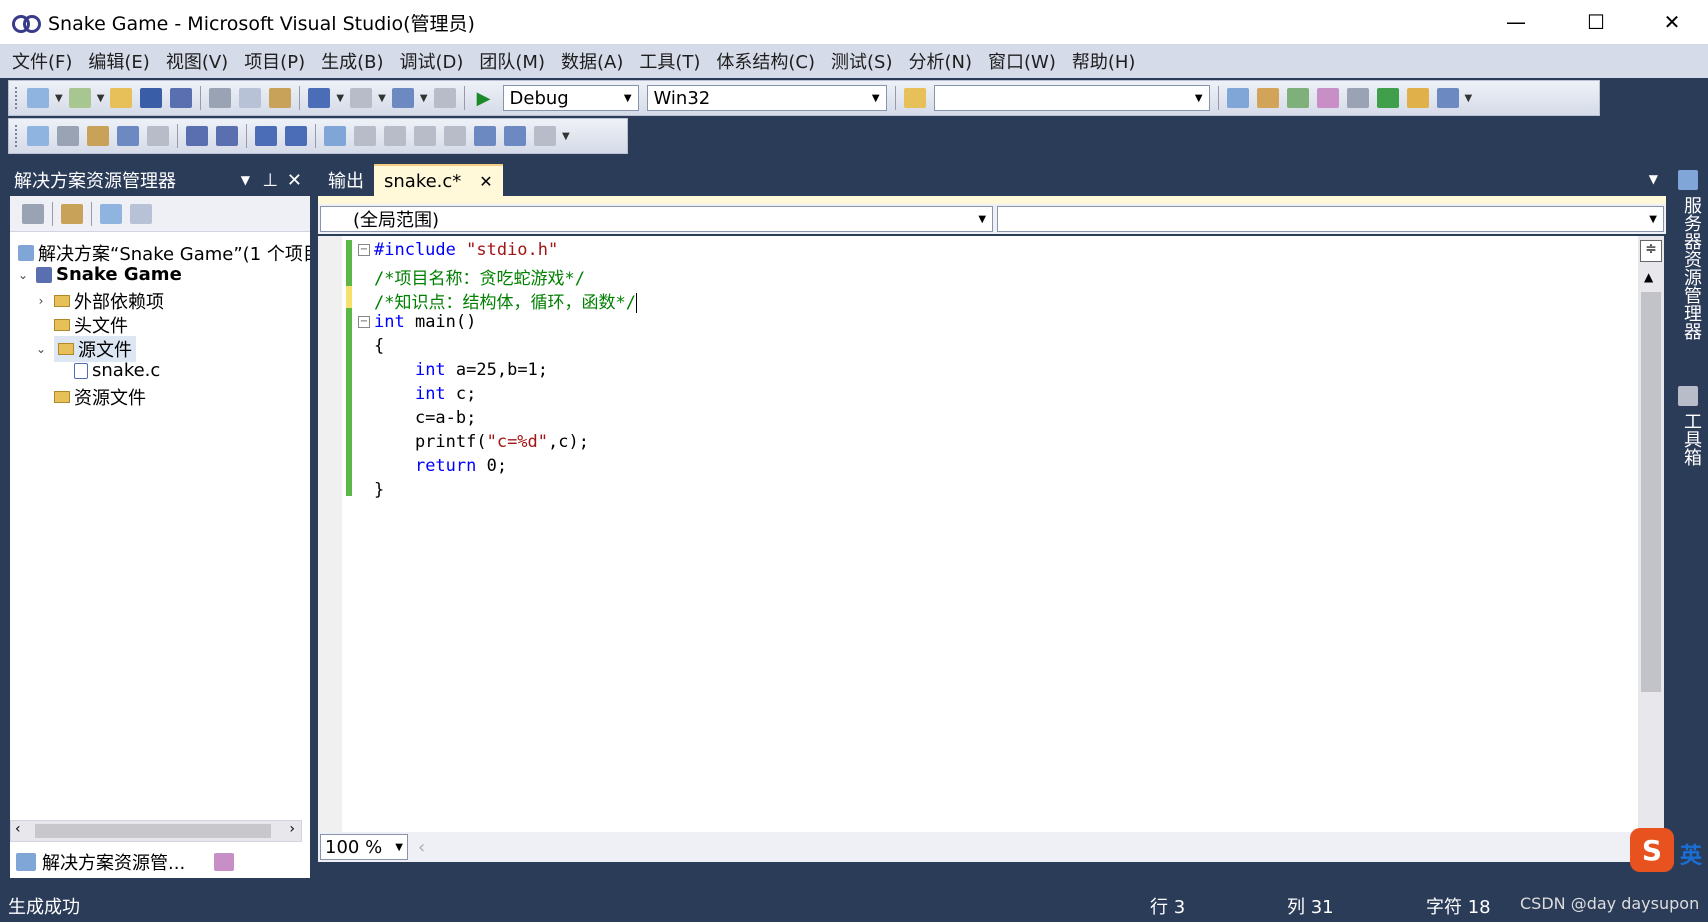 This screenshot has width=1708, height=922. I want to click on clear-bookmarks-icon, so click(545, 136).